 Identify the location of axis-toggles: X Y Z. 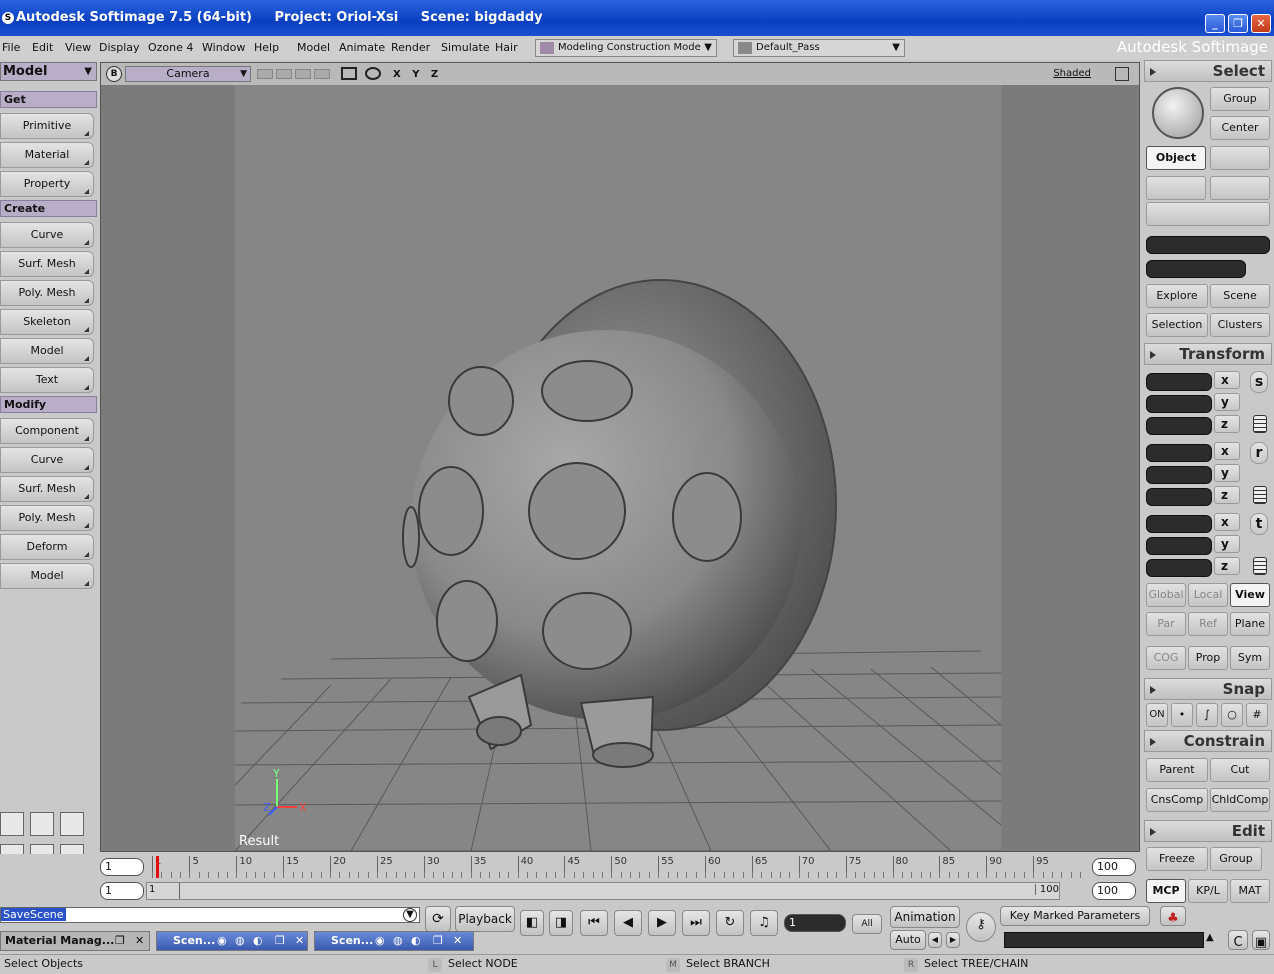
(417, 74).